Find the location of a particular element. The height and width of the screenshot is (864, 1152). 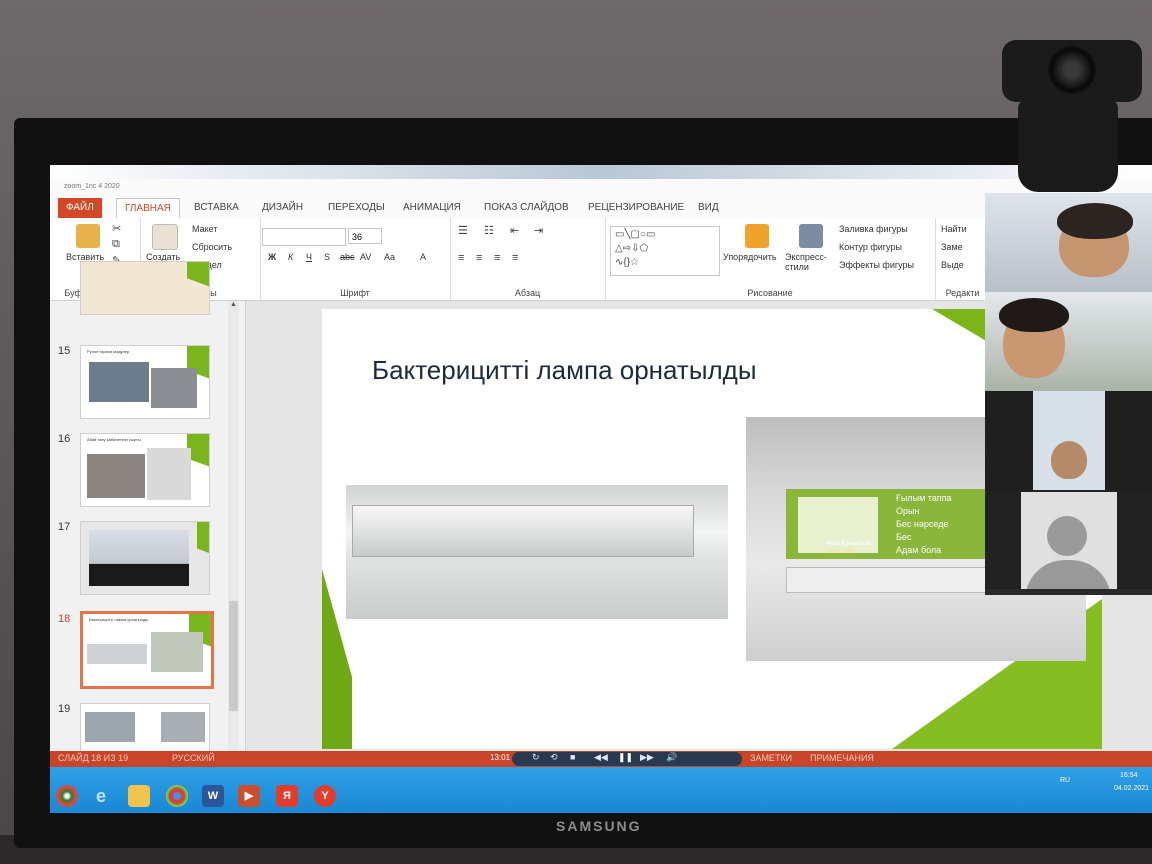

ie-icon: e is located at coordinates (101, 796).